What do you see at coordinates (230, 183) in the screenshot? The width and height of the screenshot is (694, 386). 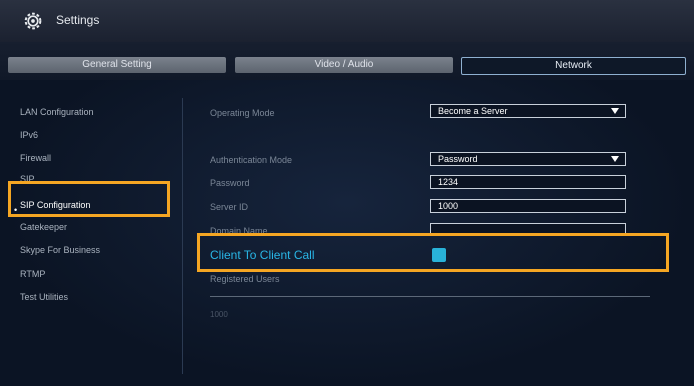 I see `password-label: Password` at bounding box center [230, 183].